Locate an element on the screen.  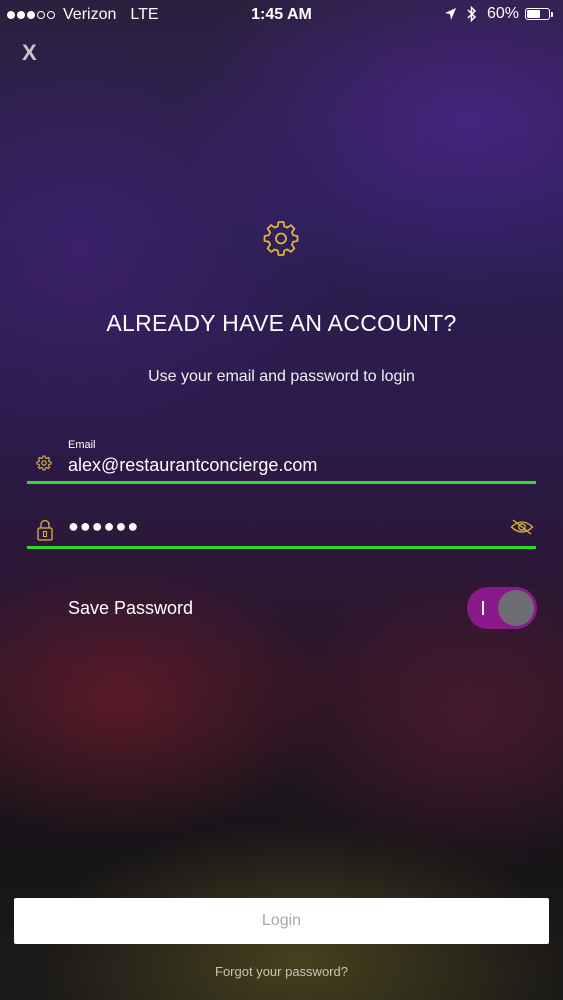
battery-icon is located at coordinates (537, 14).